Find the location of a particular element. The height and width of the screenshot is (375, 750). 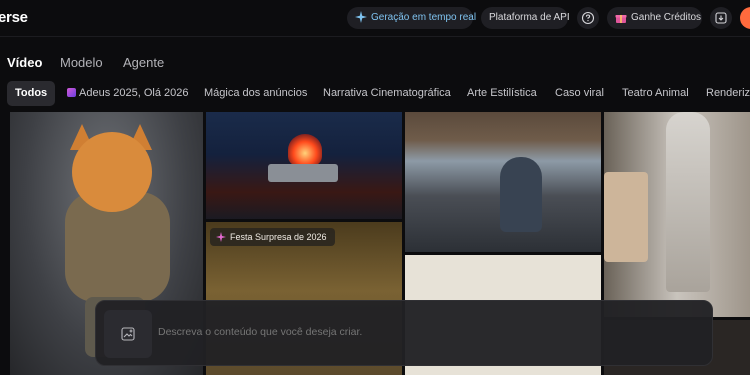

help-circle-icon is located at coordinates (588, 18).